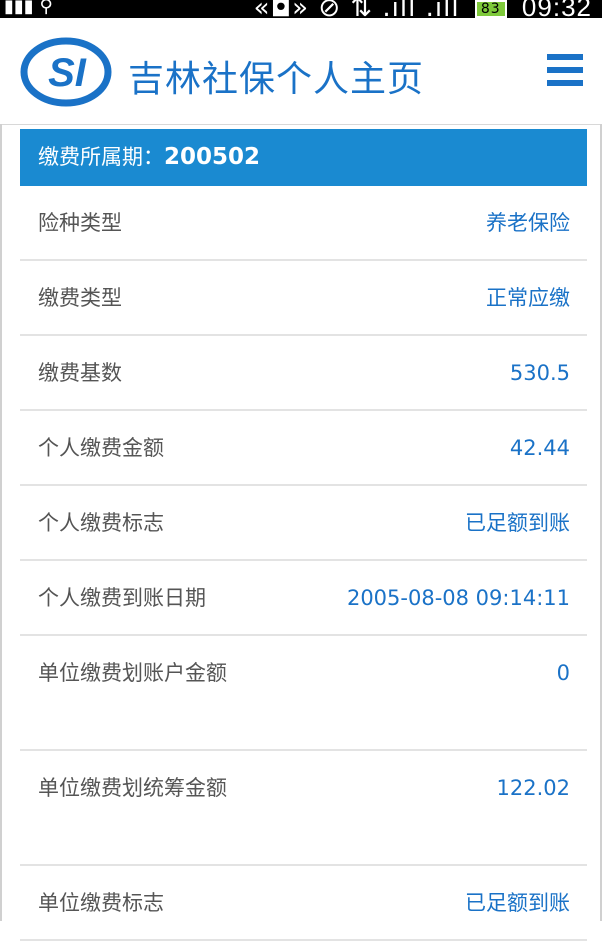 The image size is (602, 941). I want to click on row-value: 正常应缴, so click(528, 298).